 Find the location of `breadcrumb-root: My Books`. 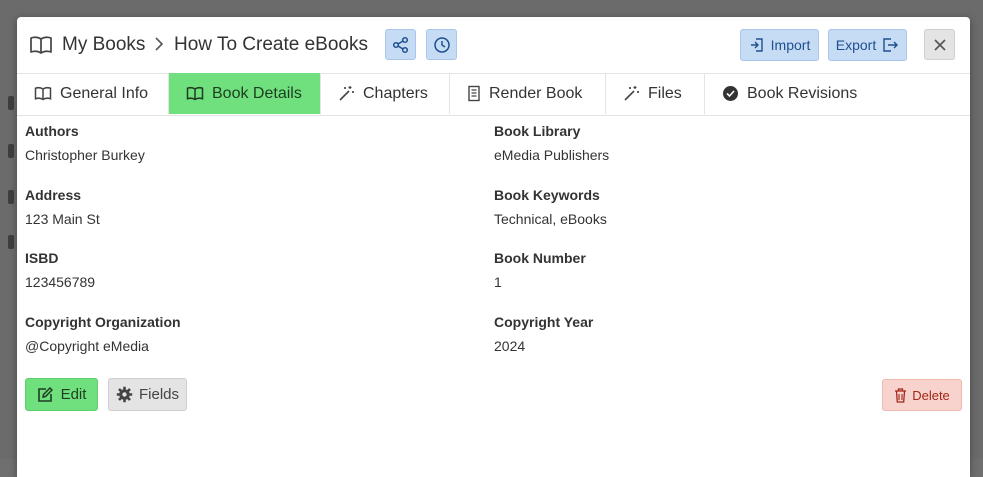

breadcrumb-root: My Books is located at coordinates (103, 45).